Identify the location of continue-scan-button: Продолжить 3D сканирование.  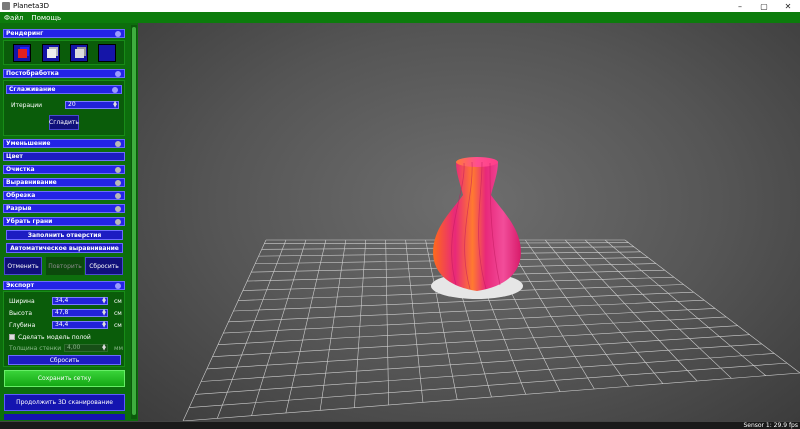
(64, 402).